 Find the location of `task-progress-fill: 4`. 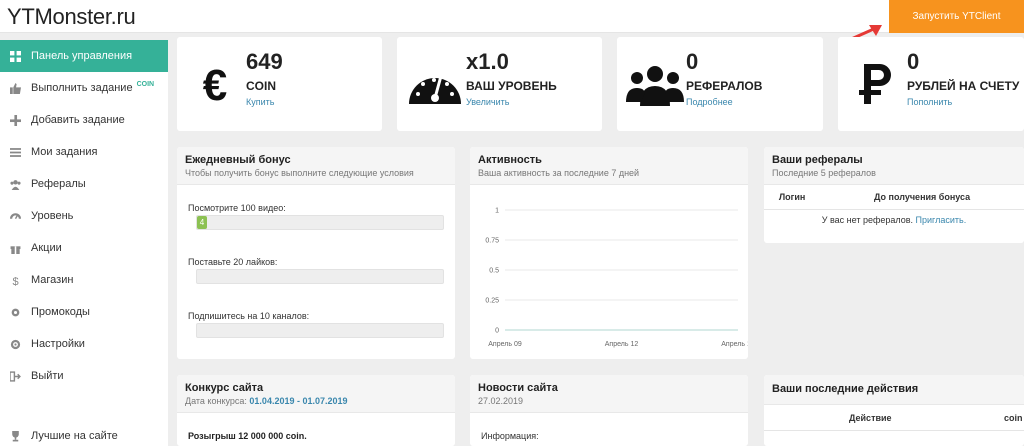

task-progress-fill: 4 is located at coordinates (202, 222).